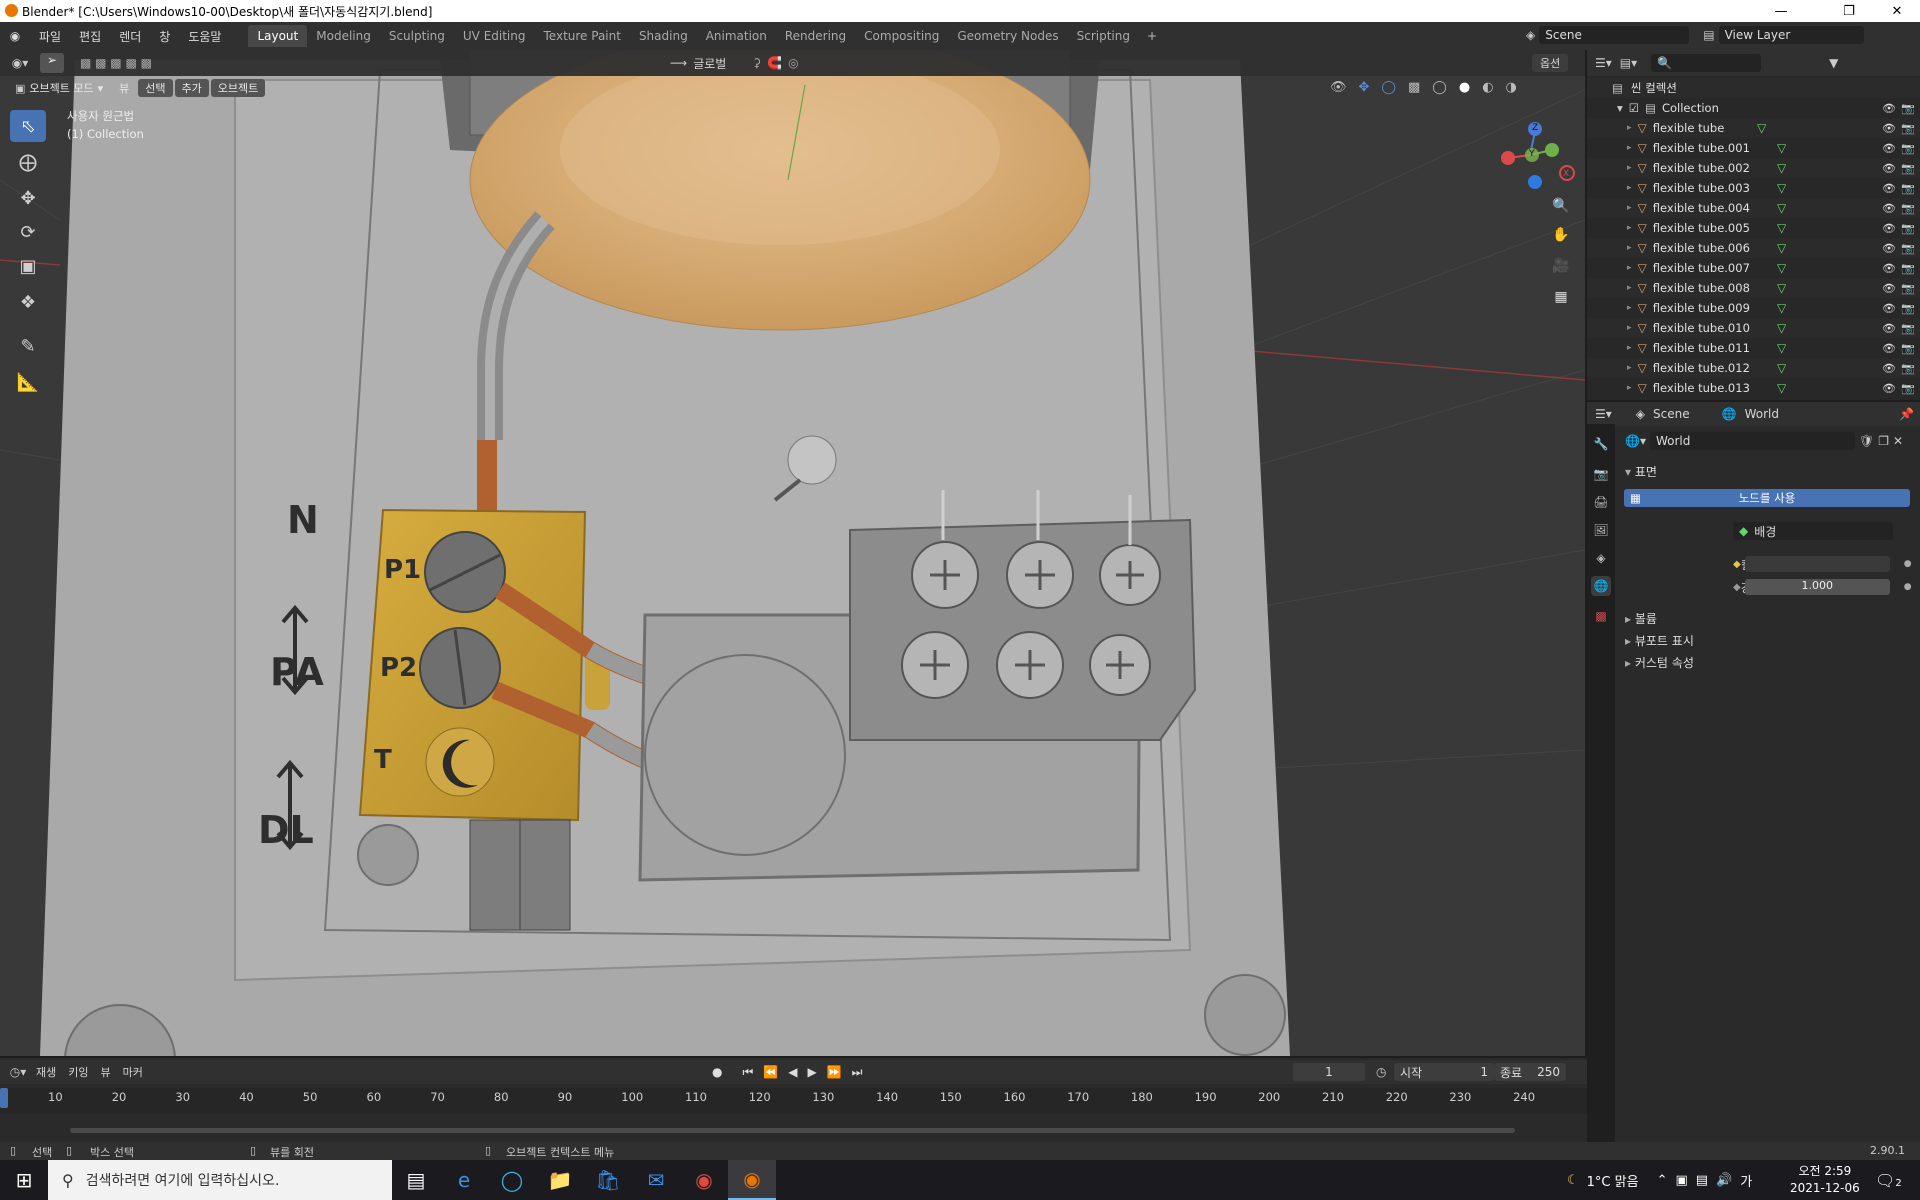 This screenshot has height=1200, width=1920. Describe the element at coordinates (1753, 388) in the screenshot. I see `outliner-item: ▸ ▽ flexible tube.013 ▽ 👁 📷` at that location.